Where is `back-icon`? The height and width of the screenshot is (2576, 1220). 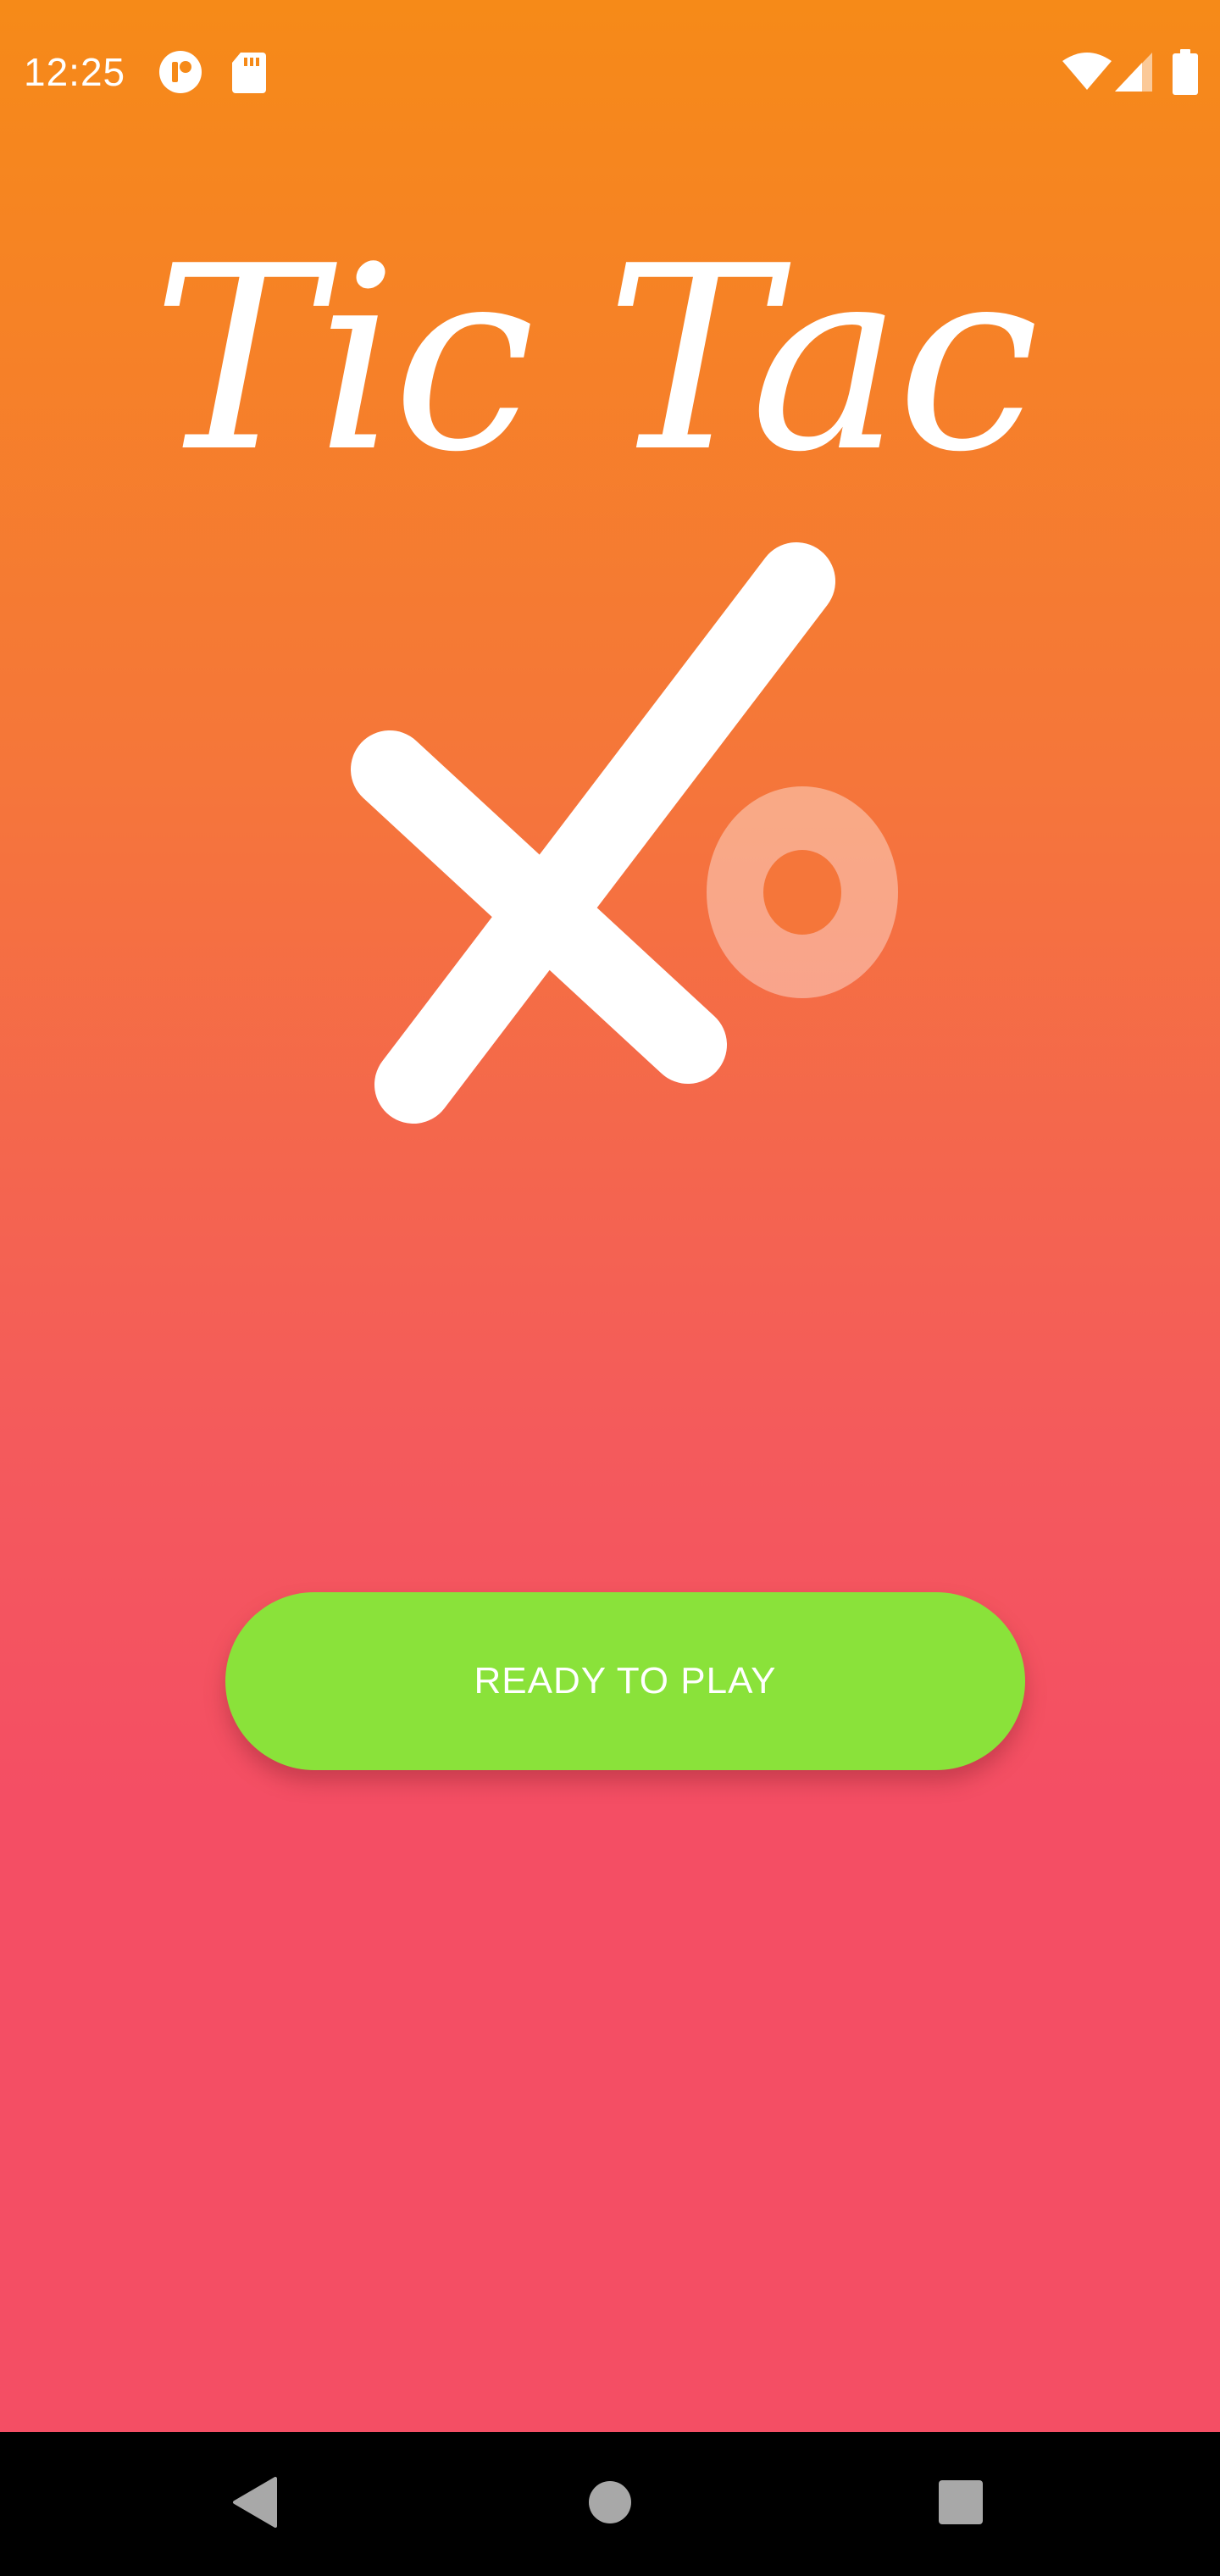 back-icon is located at coordinates (254, 2504).